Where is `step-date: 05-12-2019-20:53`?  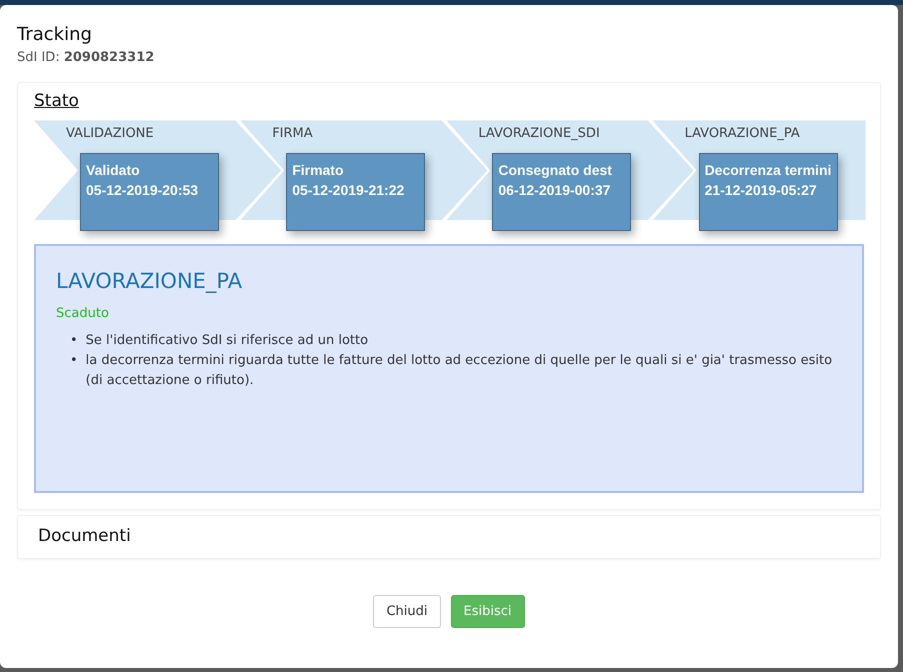
step-date: 05-12-2019-20:53 is located at coordinates (143, 190).